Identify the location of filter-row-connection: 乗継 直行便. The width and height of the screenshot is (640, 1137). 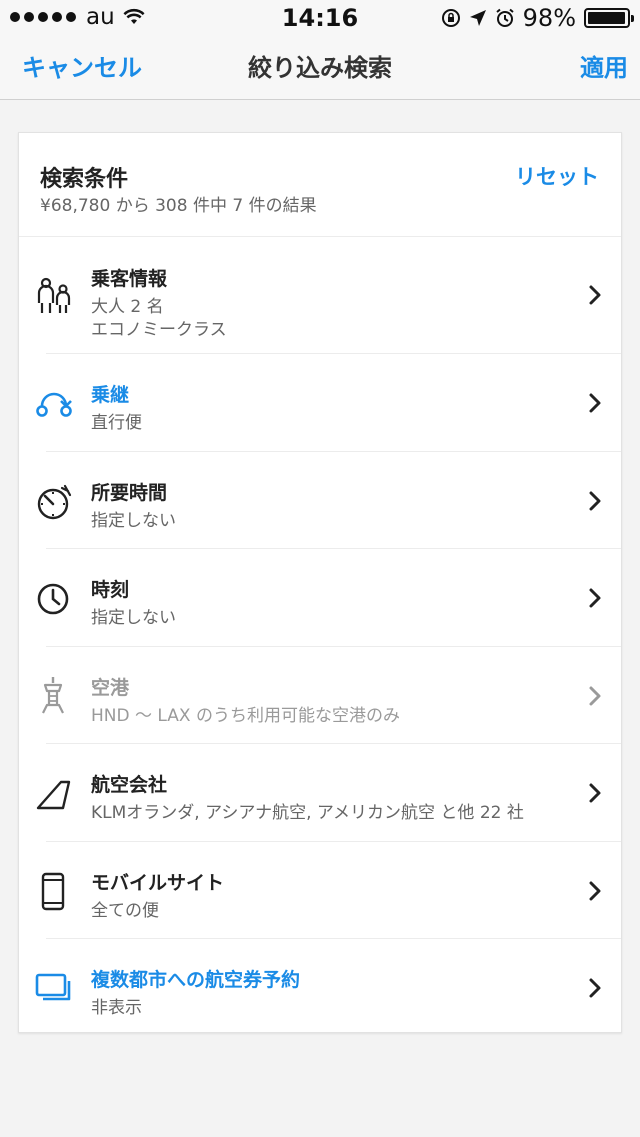
(320, 403).